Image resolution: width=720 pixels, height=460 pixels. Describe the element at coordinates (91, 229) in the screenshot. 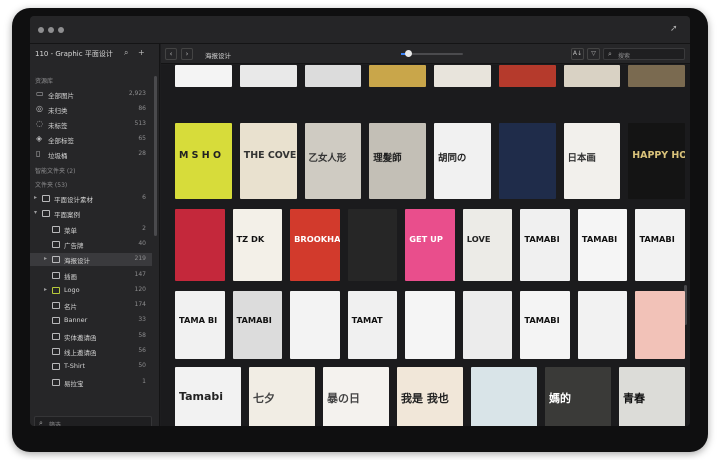

I see `sidebar-folder: 菜单 2` at that location.